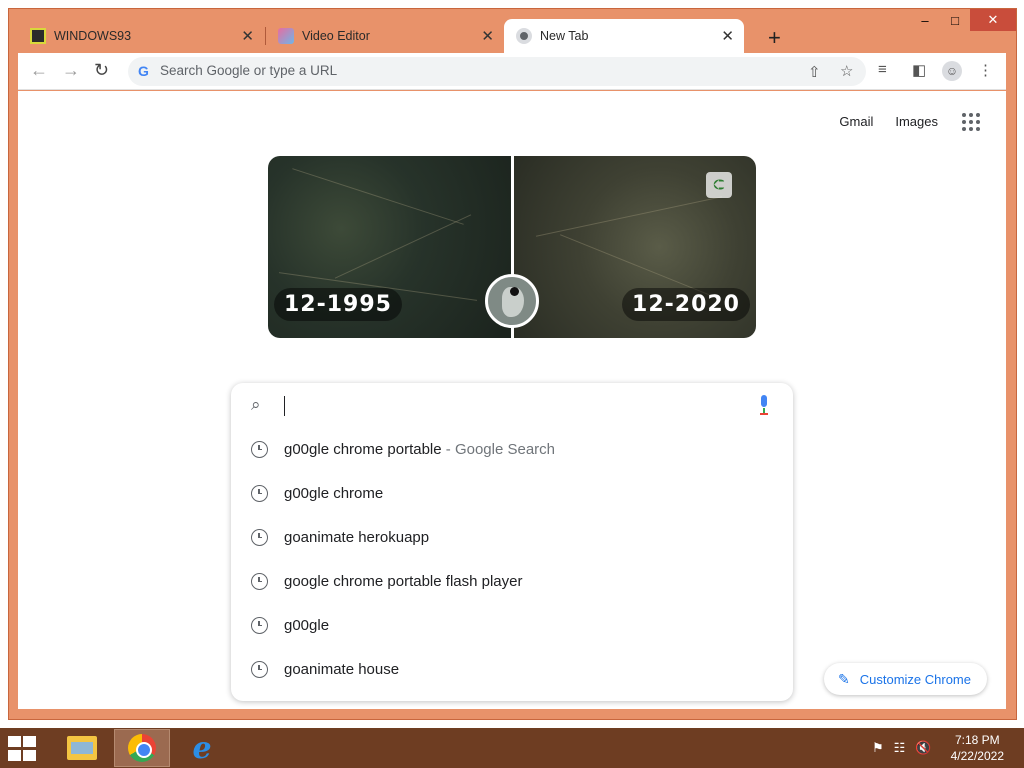 The image size is (1024, 768). Describe the element at coordinates (403, 581) in the screenshot. I see `suggestion-text: google chrome portable flash player` at that location.